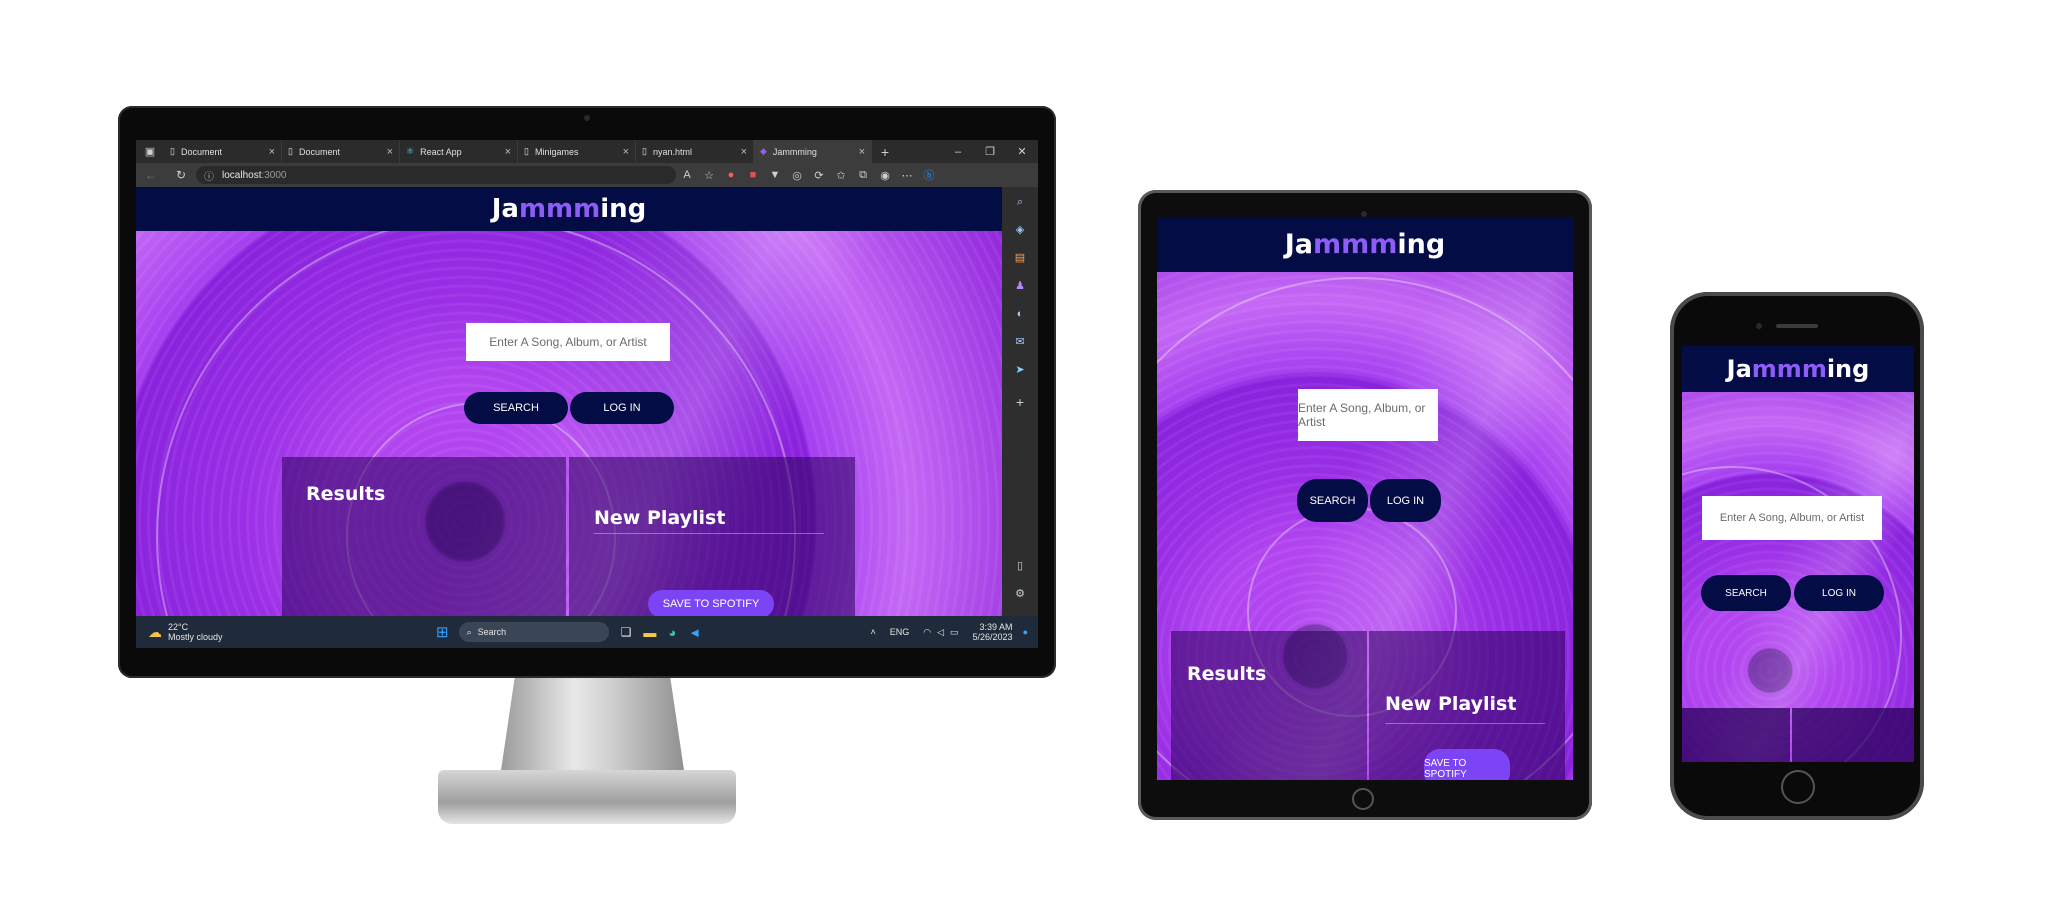 The height and width of the screenshot is (919, 2048). What do you see at coordinates (927, 632) in the screenshot?
I see `wifi-icon: ◠` at bounding box center [927, 632].